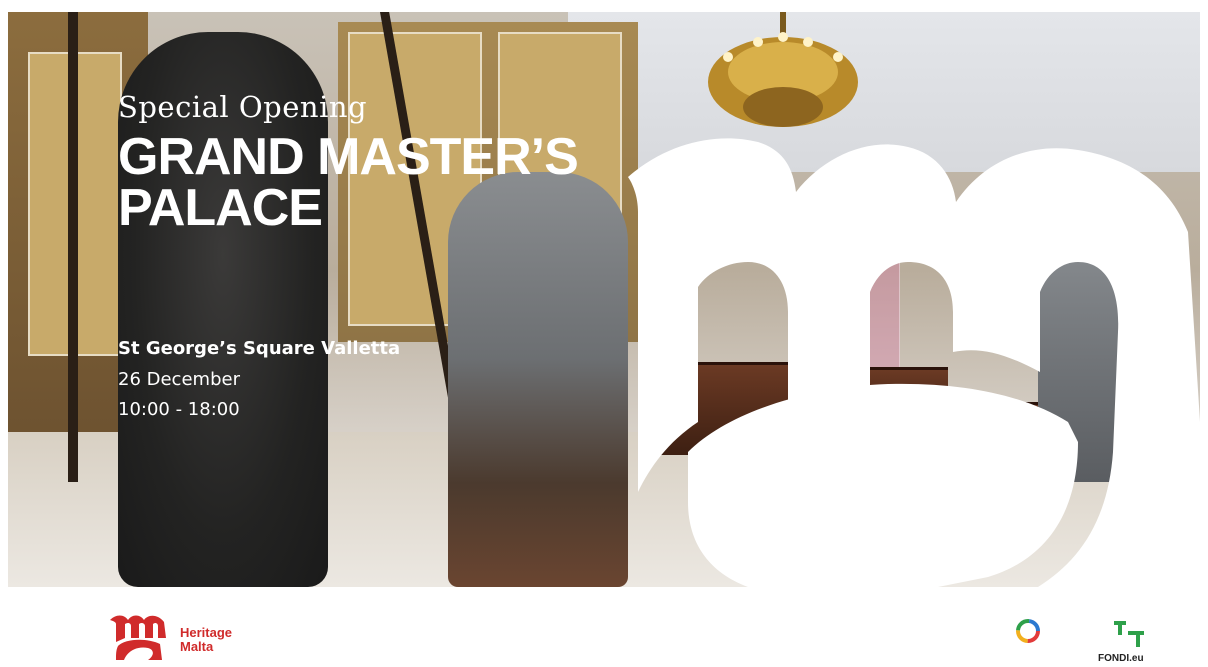  I want to click on event-location: St George’s Square Valletta, so click(259, 348).